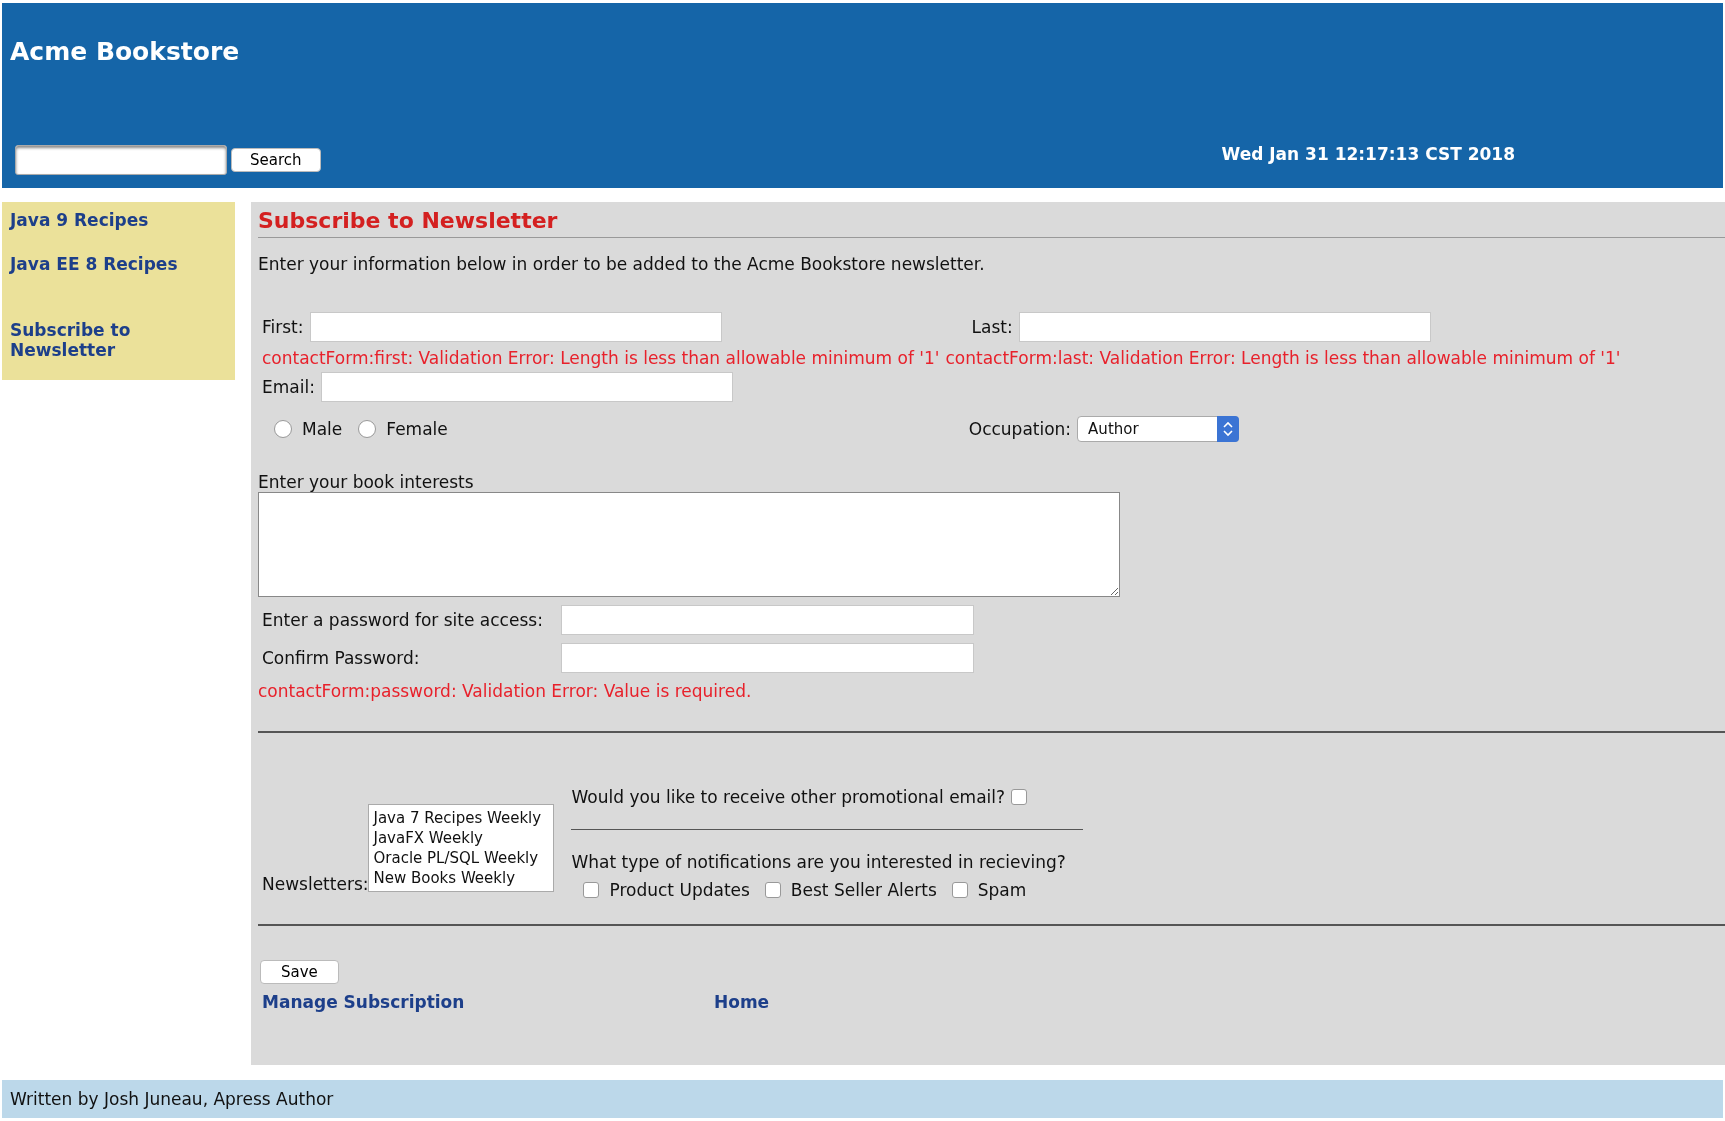 The width and height of the screenshot is (1725, 1121). Describe the element at coordinates (315, 884) in the screenshot. I see `field-label: Newsletters:` at that location.